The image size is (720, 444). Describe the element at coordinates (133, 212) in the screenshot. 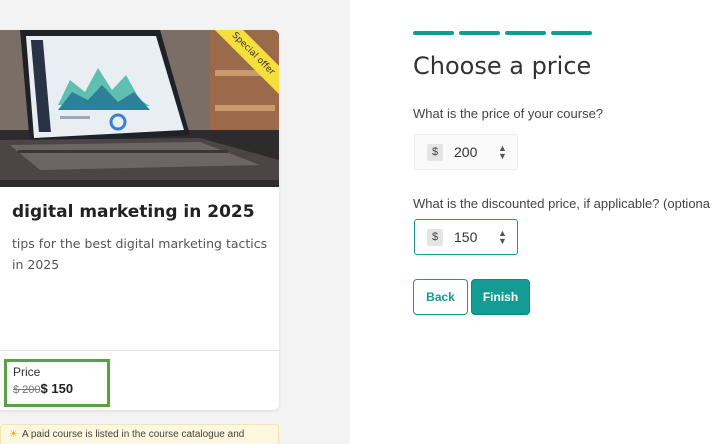

I see `course-title: digital marketing in 2025` at that location.